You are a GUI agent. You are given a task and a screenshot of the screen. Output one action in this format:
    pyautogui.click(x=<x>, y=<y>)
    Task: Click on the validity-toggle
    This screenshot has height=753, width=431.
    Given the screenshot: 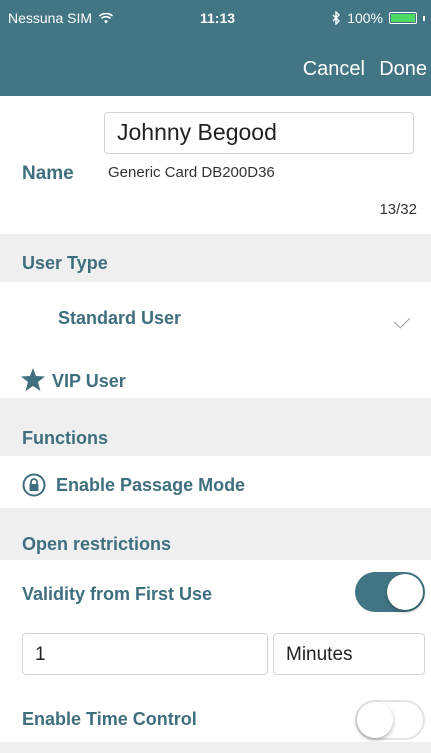 What is the action you would take?
    pyautogui.click(x=390, y=592)
    